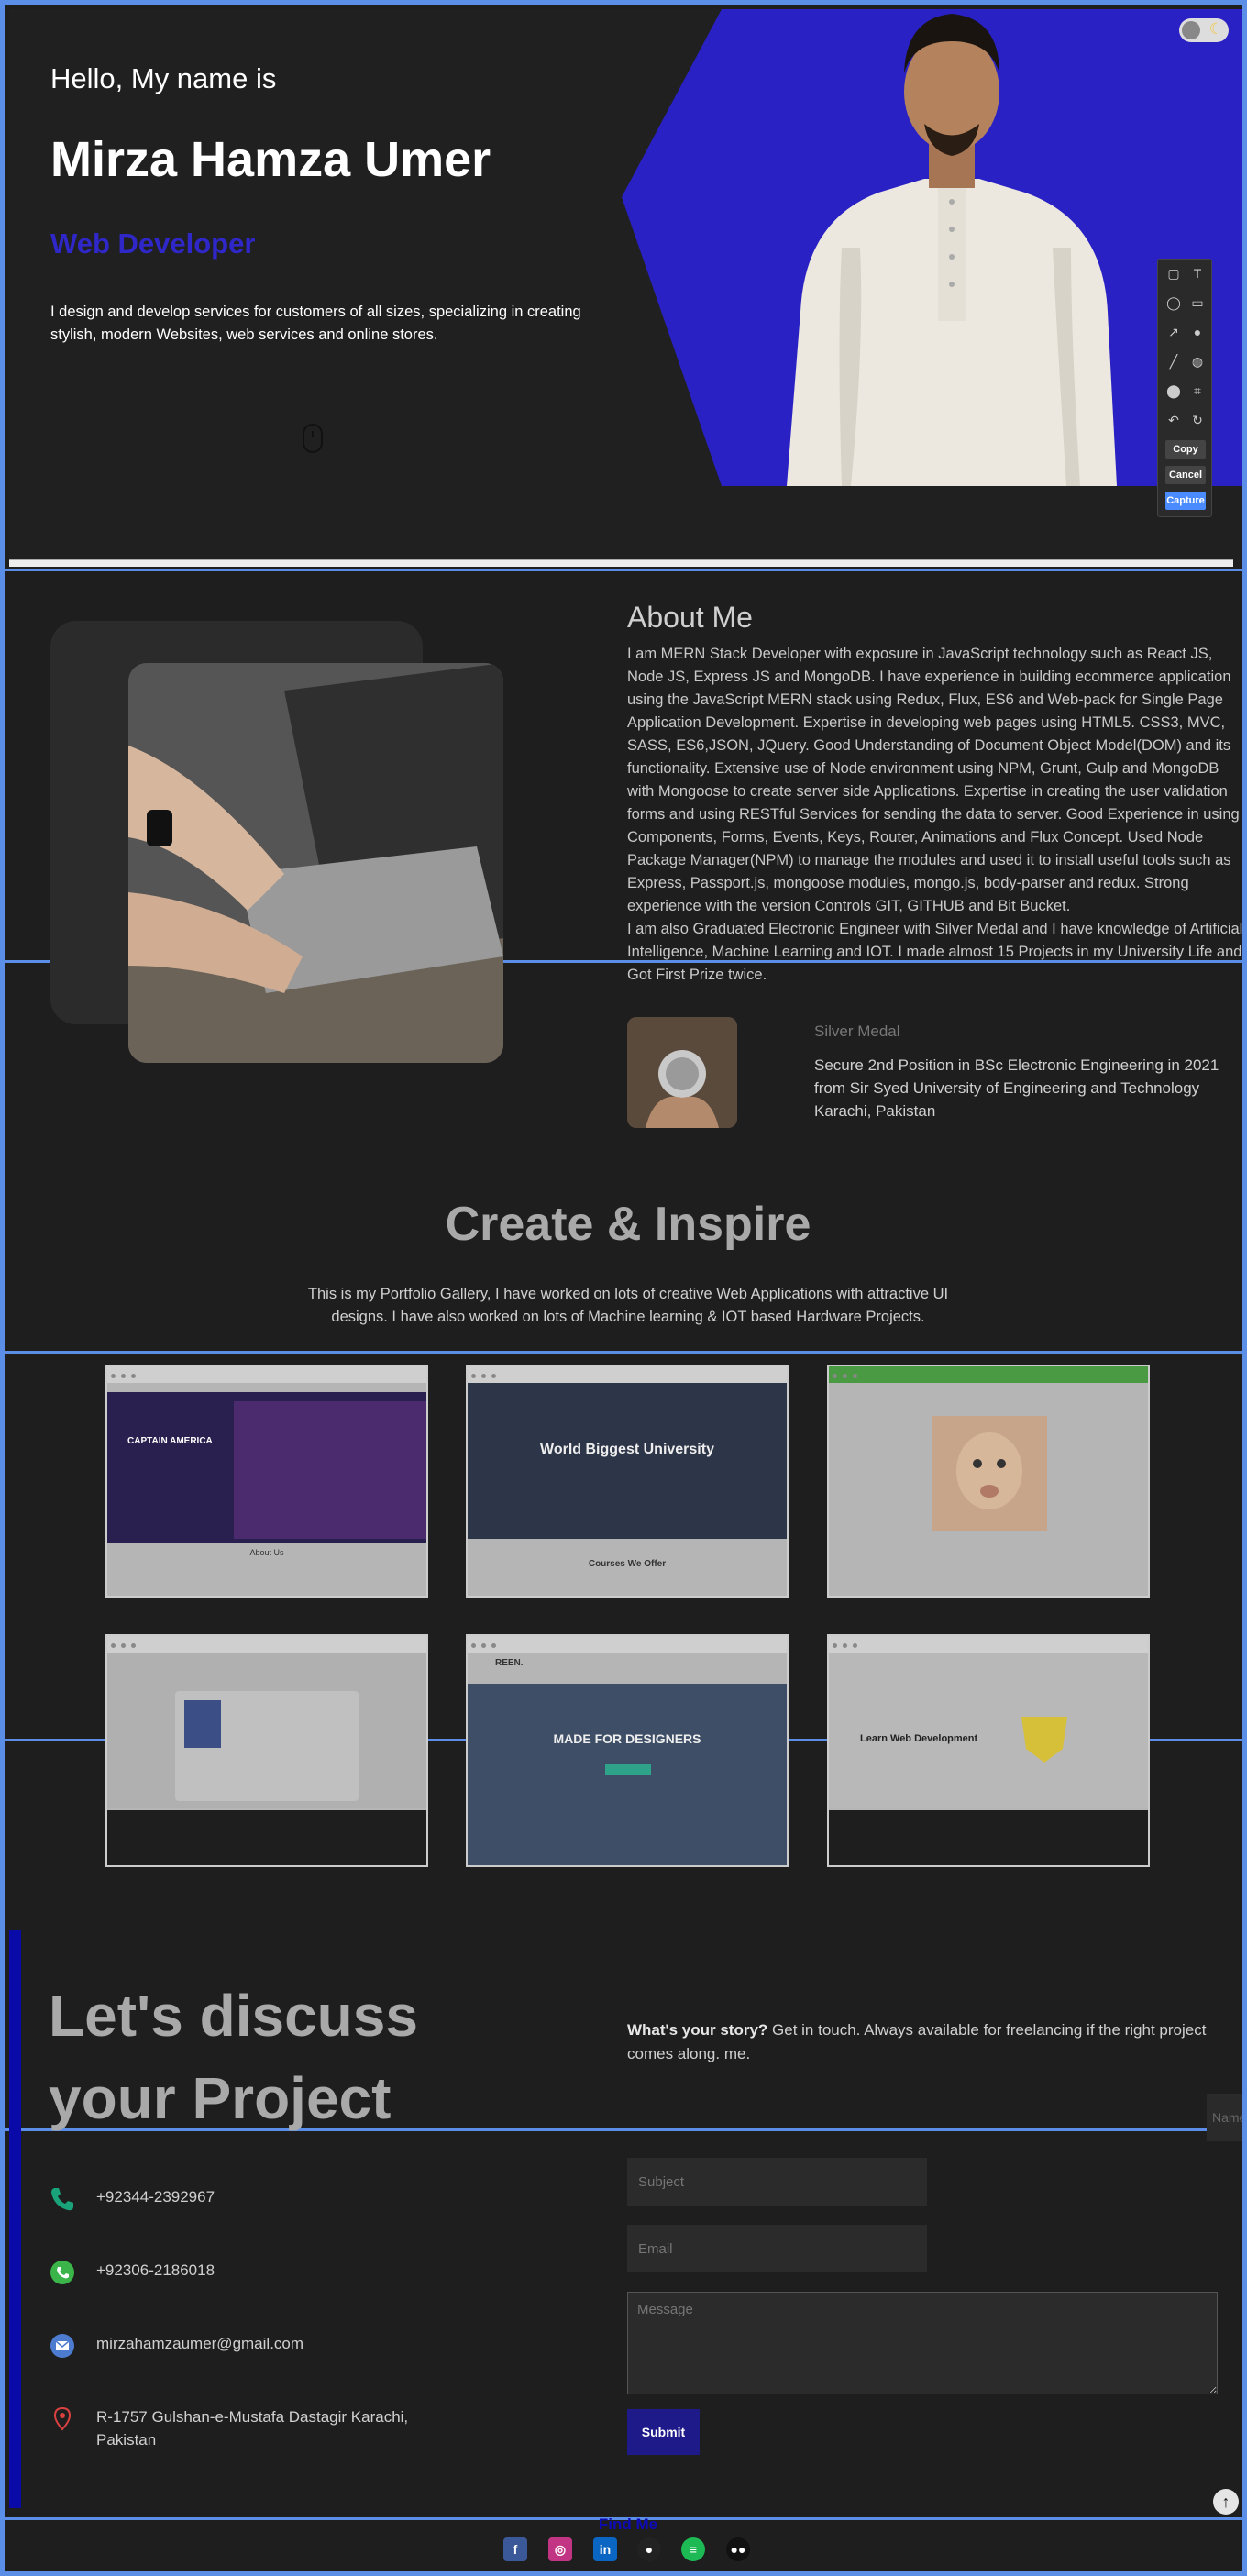 Image resolution: width=1247 pixels, height=2576 pixels. I want to click on card-brand: REEN., so click(509, 1663).